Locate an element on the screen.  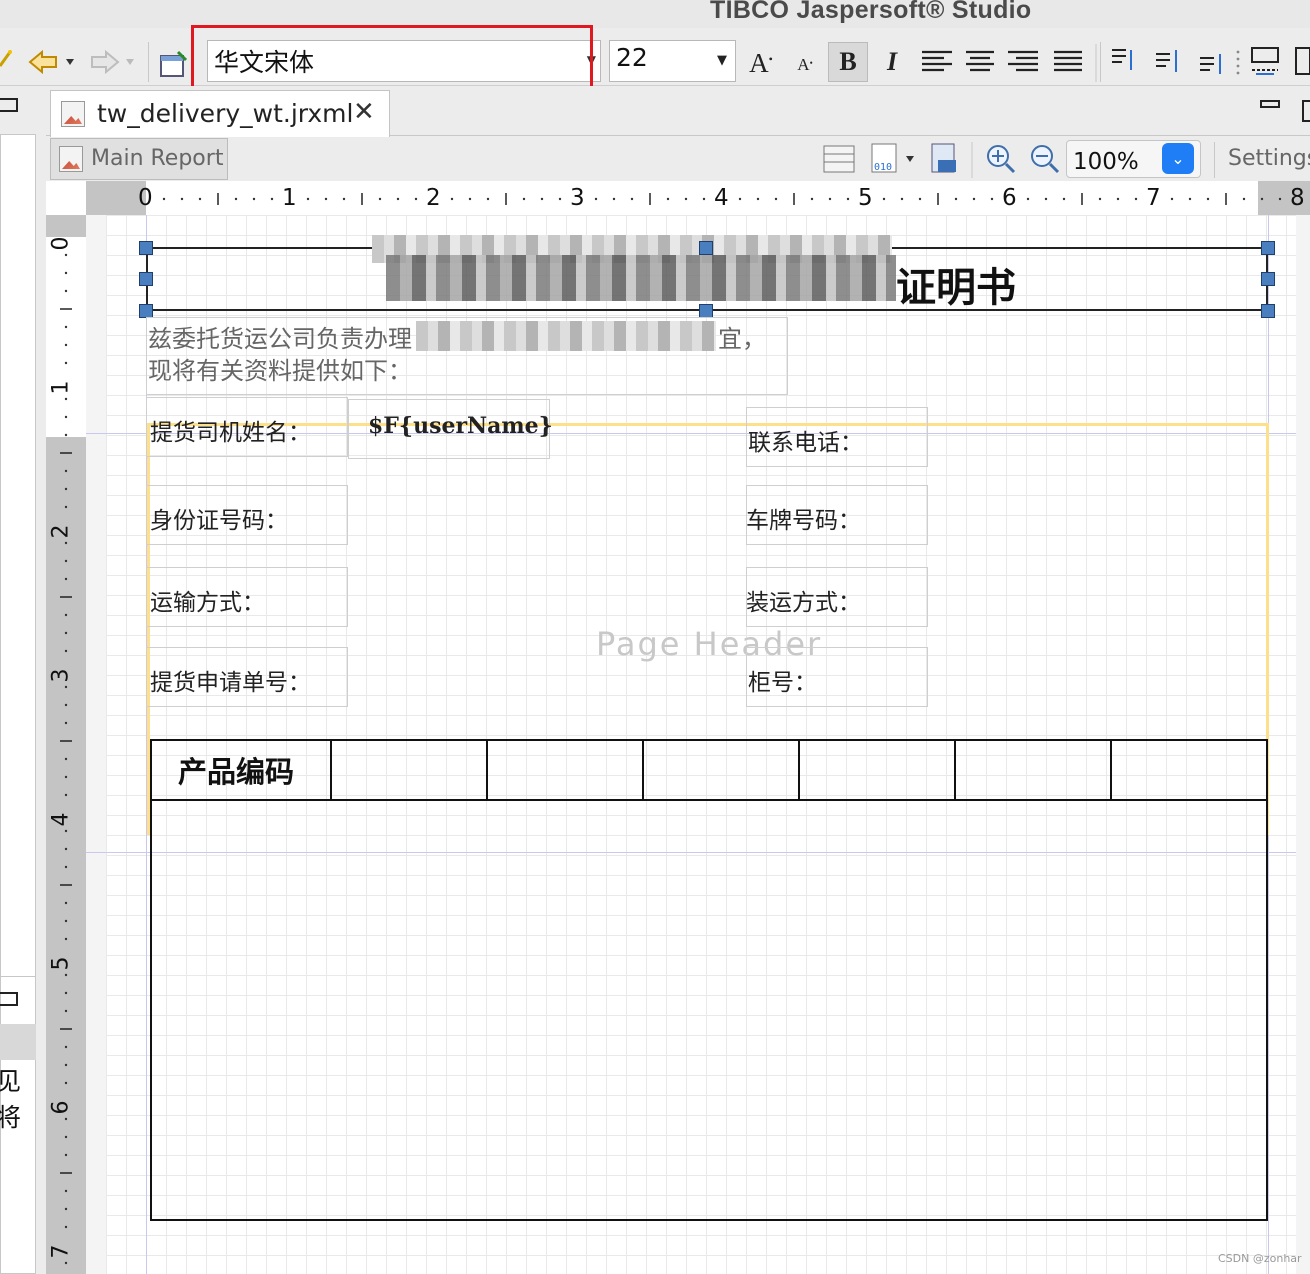
left-side-panel: 见将 is located at coordinates (20, 680).